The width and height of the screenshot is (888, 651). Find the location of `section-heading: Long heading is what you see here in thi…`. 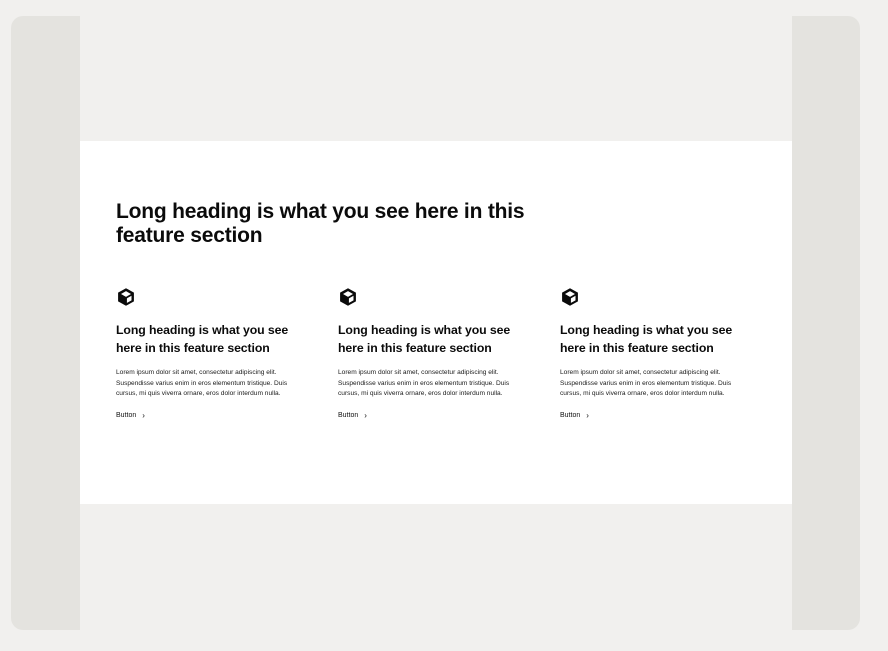

section-heading: Long heading is what you see here in thi… is located at coordinates (320, 223).